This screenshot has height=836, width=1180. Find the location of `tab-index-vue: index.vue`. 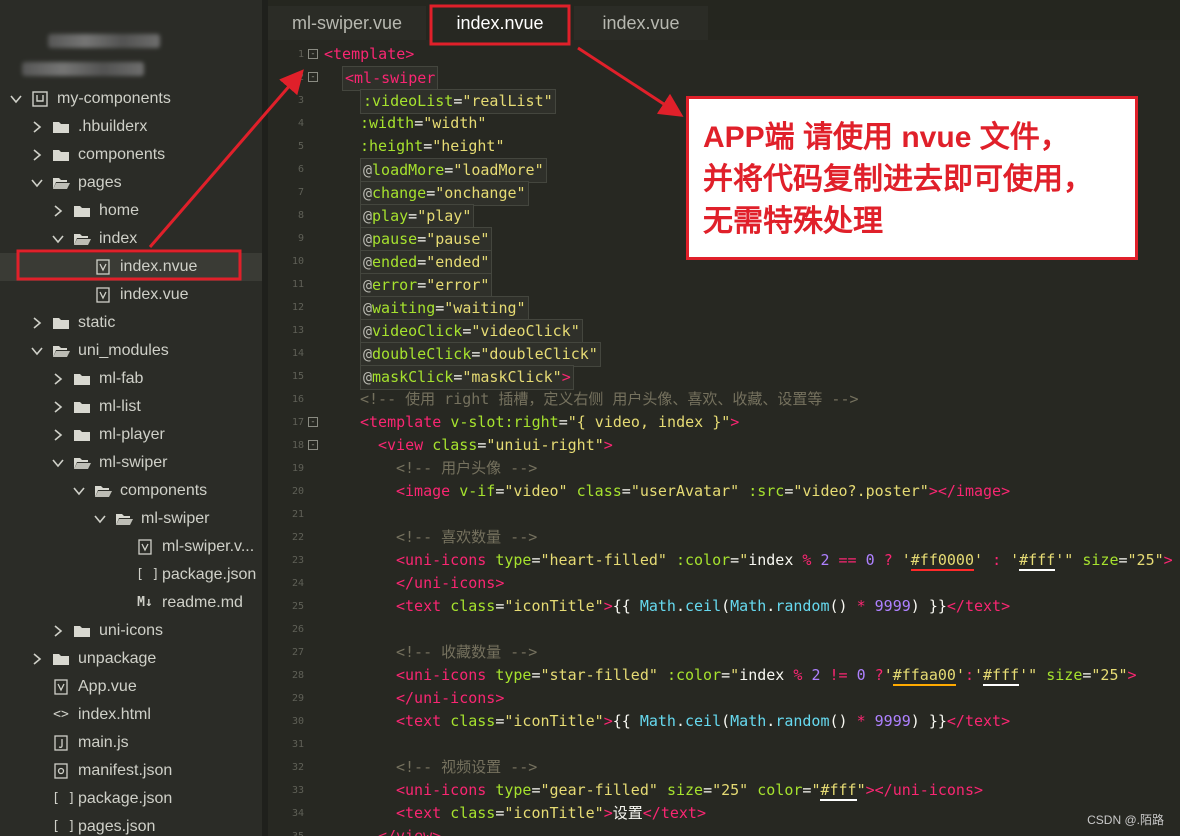

tab-index-vue: index.vue is located at coordinates (641, 23).